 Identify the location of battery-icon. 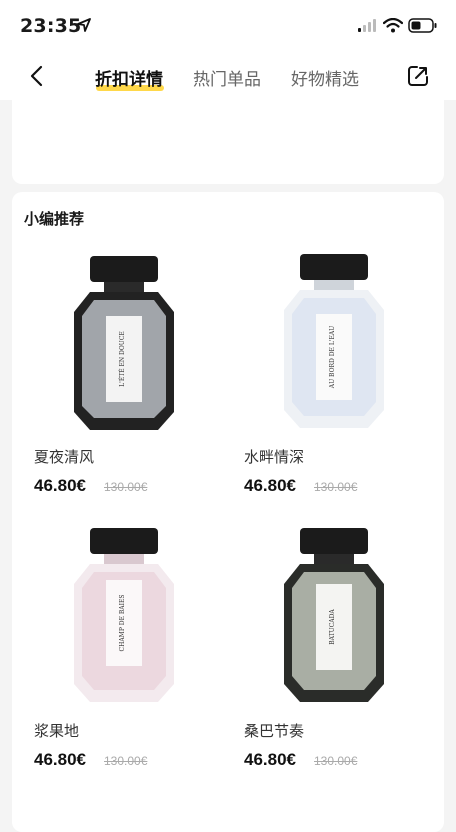
(422, 25).